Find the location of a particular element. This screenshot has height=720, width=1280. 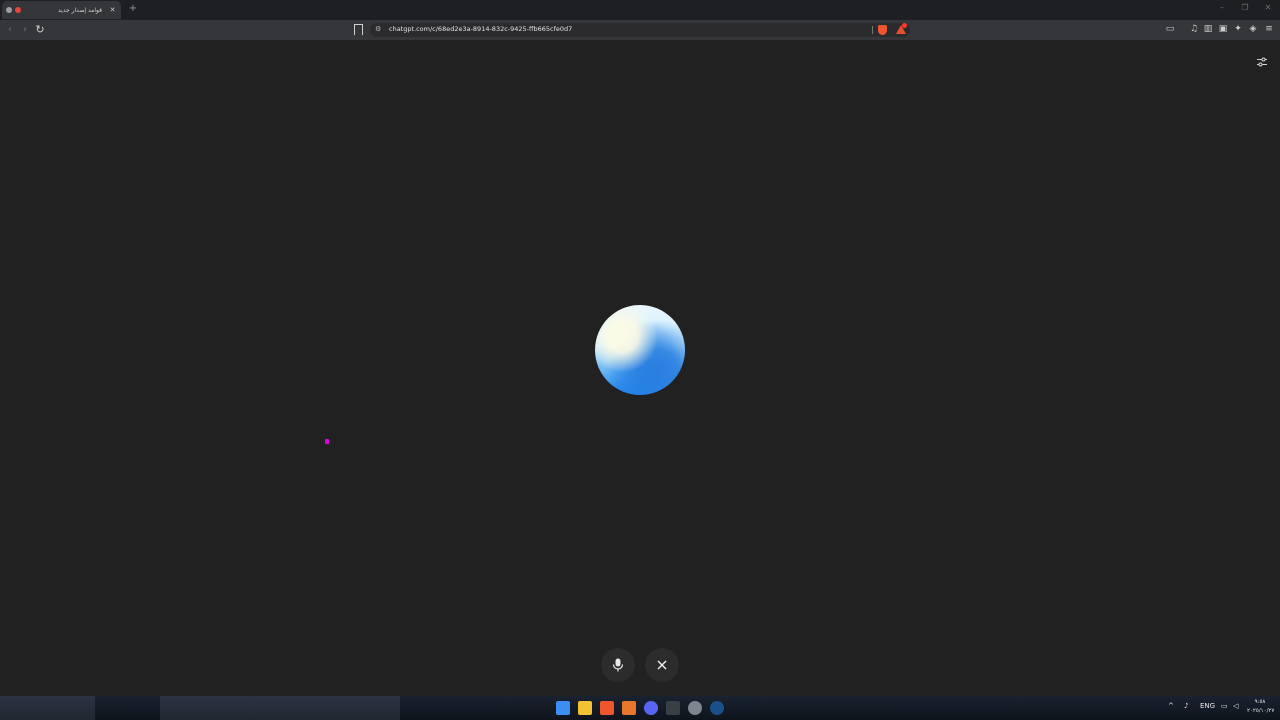

clock-date: ٢٠٢٥/١٠/٢٧ is located at coordinates (1261, 711).